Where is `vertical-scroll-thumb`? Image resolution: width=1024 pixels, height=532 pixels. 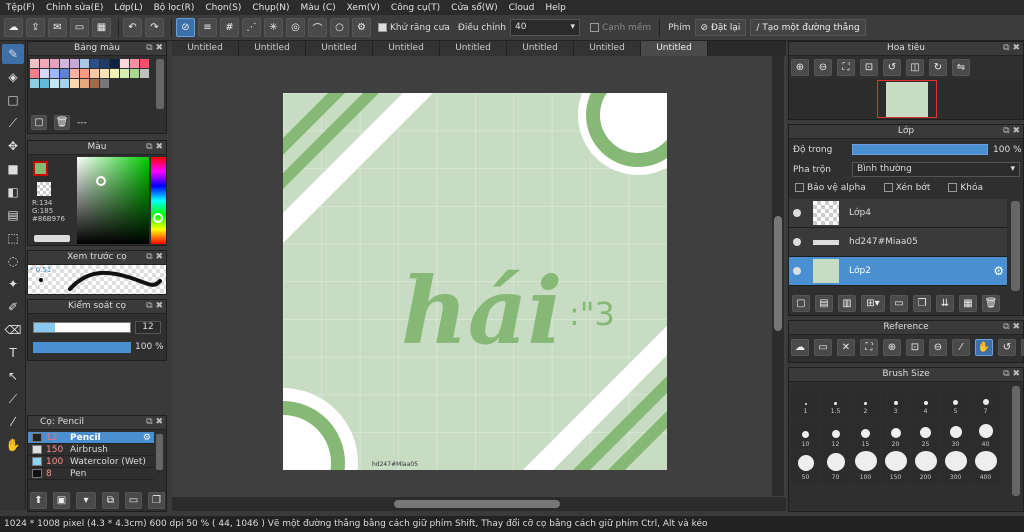 vertical-scroll-thumb is located at coordinates (778, 273).